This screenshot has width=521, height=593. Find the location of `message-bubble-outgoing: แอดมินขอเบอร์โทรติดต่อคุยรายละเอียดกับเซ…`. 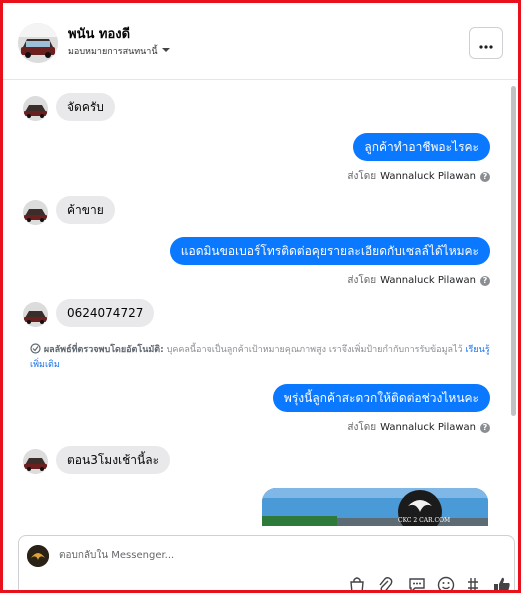

message-bubble-outgoing: แอดมินขอเบอร์โทรติดต่อคุยรายละเอียดกับเซ… is located at coordinates (329, 251).